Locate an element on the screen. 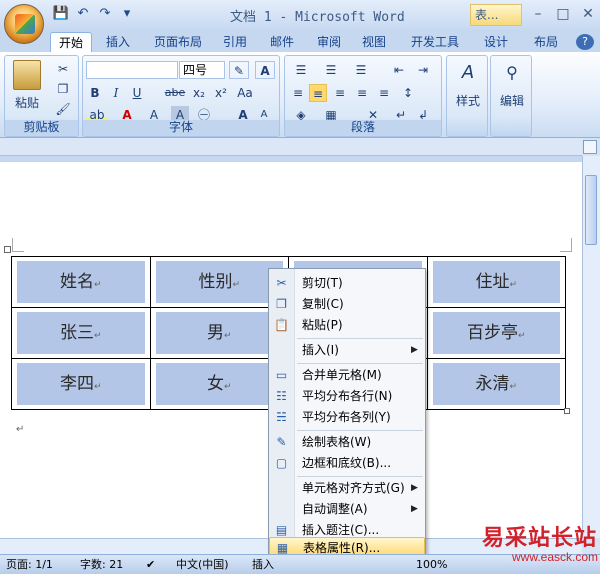 This screenshot has height=574, width=600. tab-mailings: 邮件 is located at coordinates (282, 42).